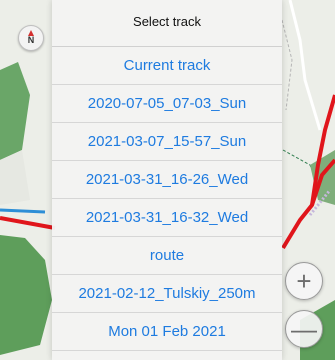 The image size is (335, 360). What do you see at coordinates (167, 66) in the screenshot?
I see `track-item-current: Current track` at bounding box center [167, 66].